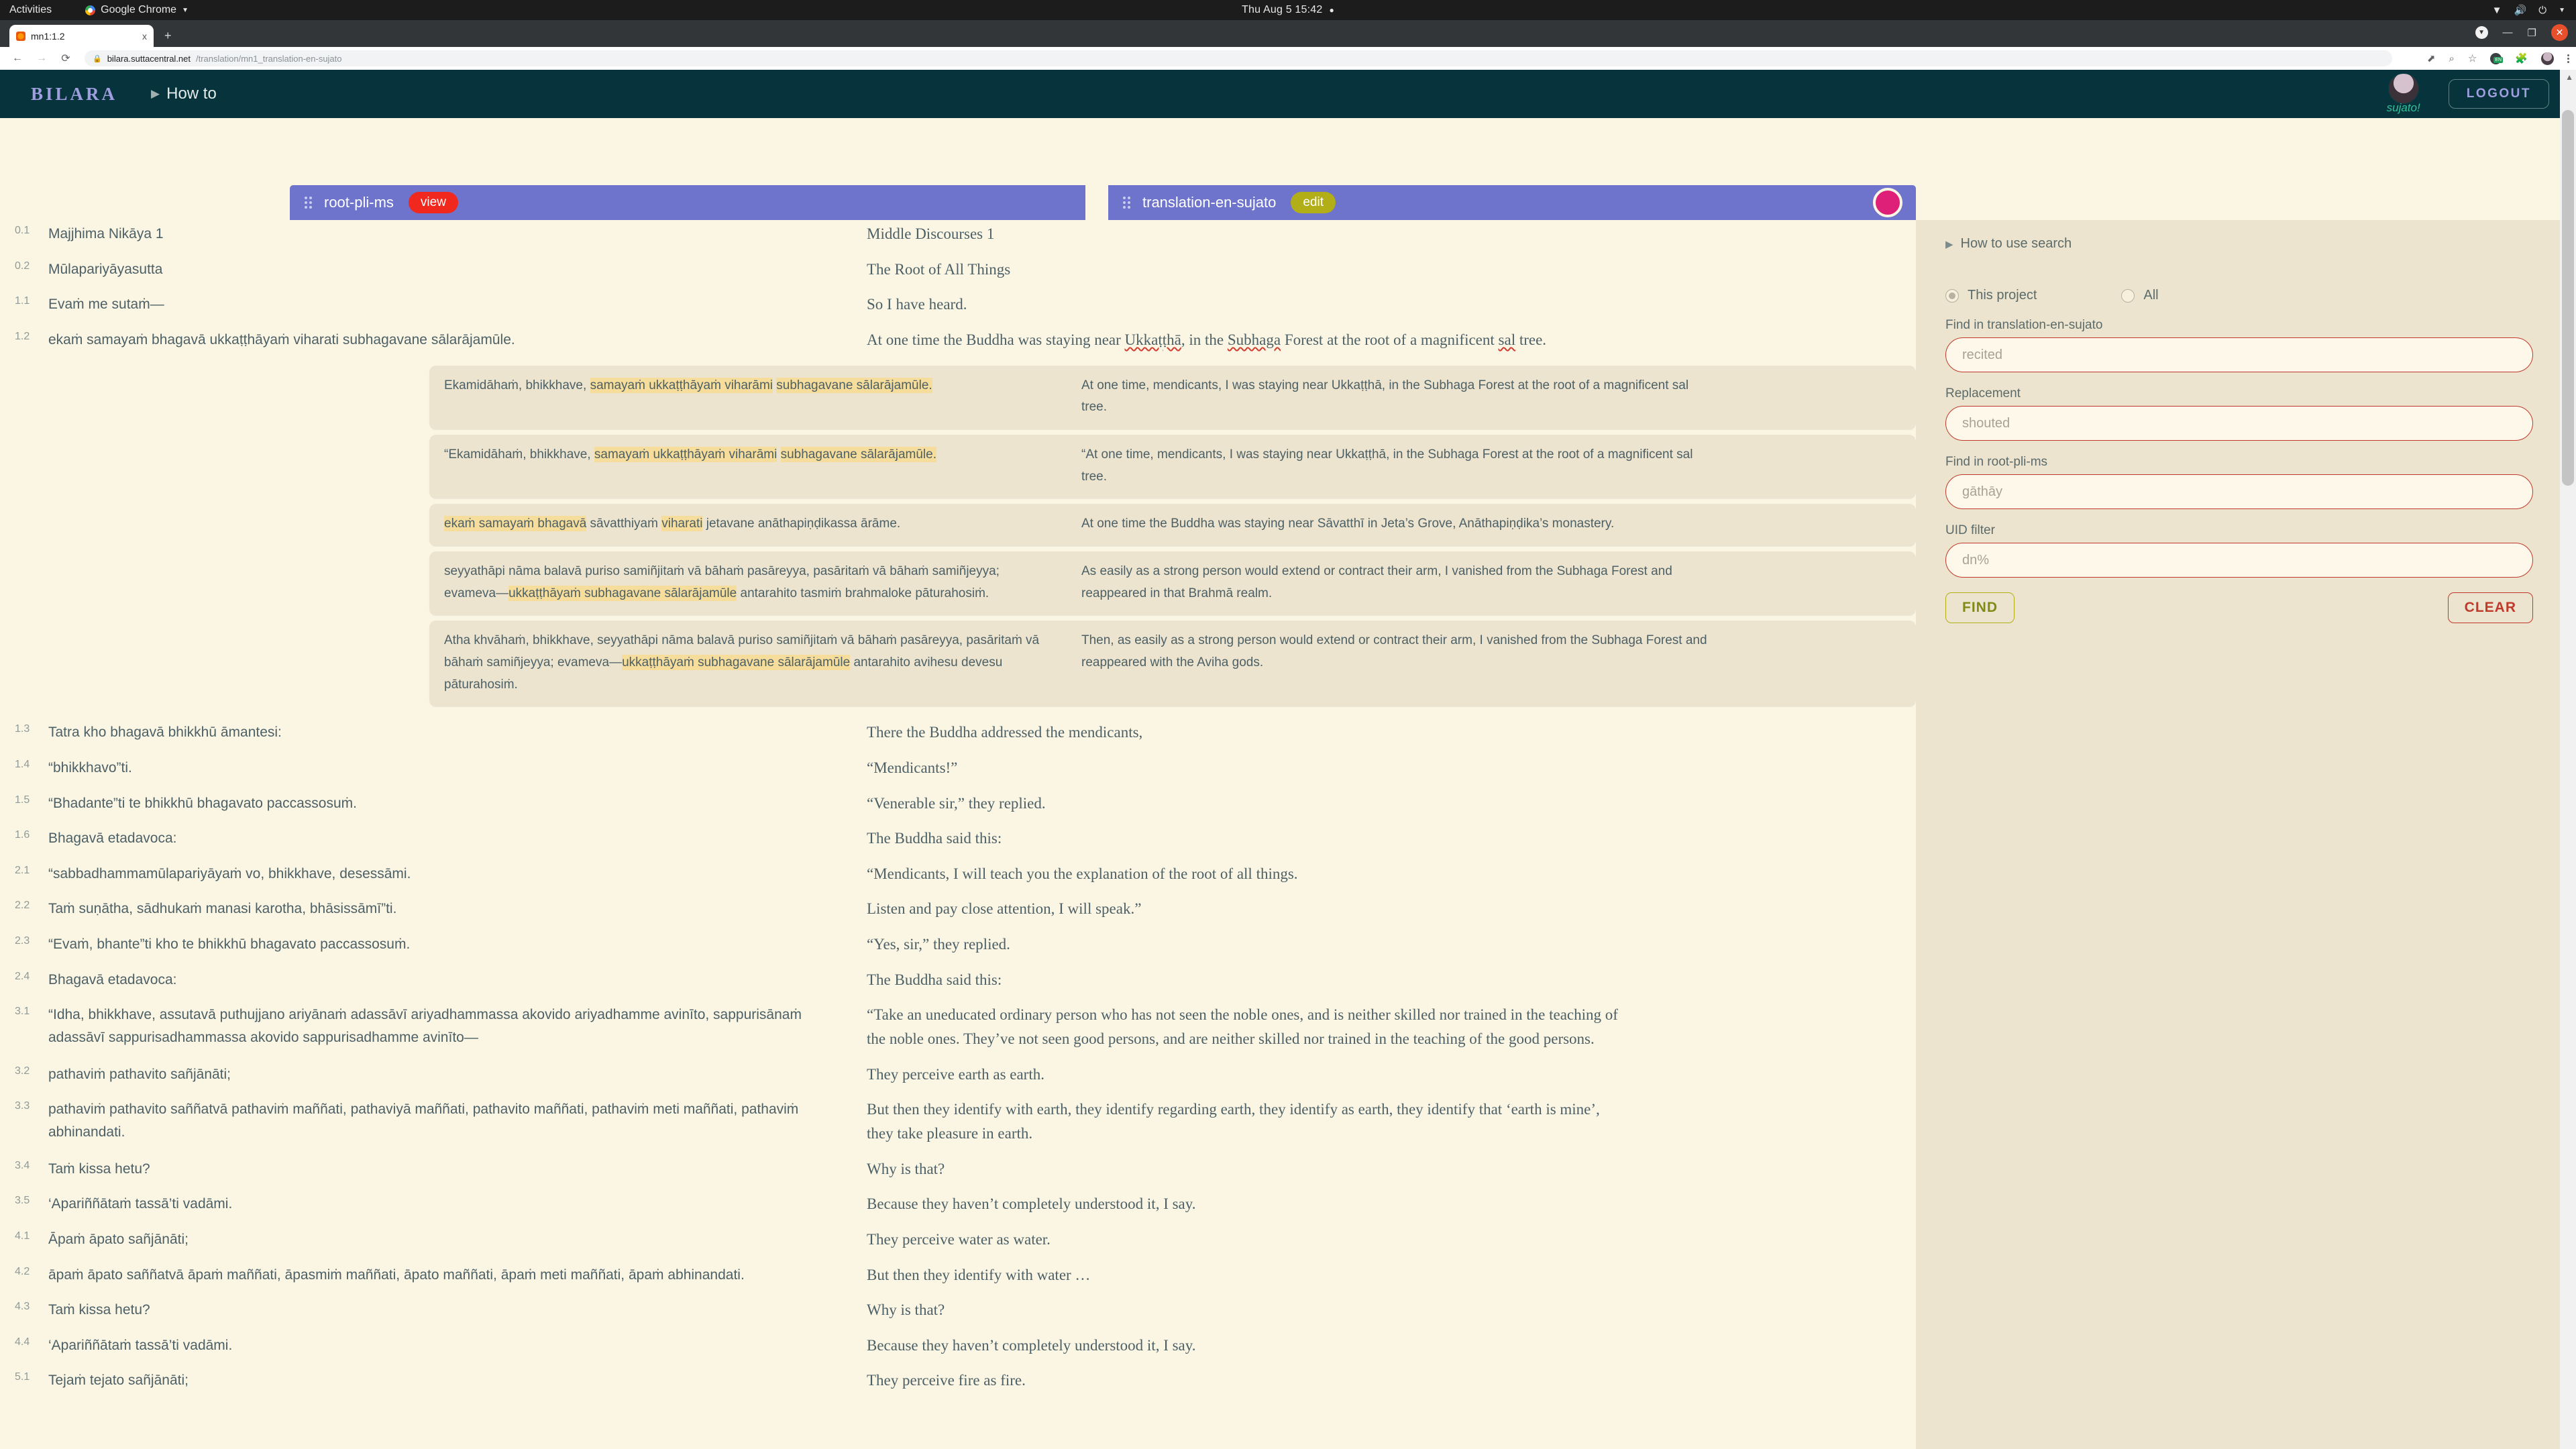 The image size is (2576, 1449). I want to click on radio-this-project: This project, so click(1991, 295).